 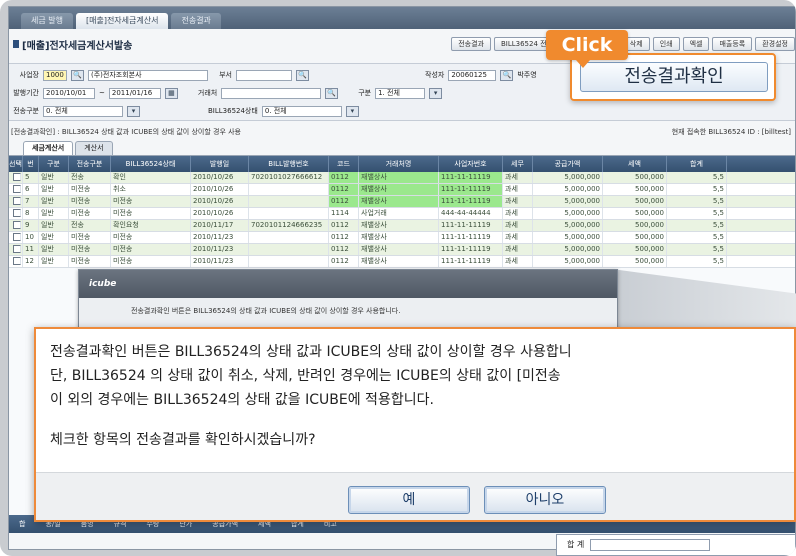 What do you see at coordinates (122, 21) in the screenshot?
I see `top-tab-active: [매출]전자세금계산서` at bounding box center [122, 21].